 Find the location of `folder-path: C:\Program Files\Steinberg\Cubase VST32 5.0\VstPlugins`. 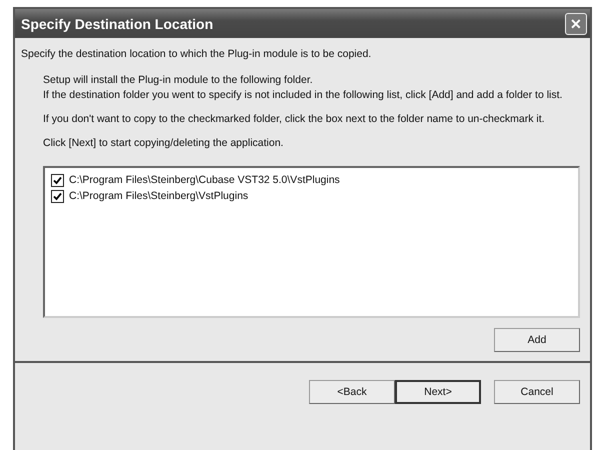

folder-path: C:\Program Files\Steinberg\Cubase VST32 5.0\VstPlugins is located at coordinates (204, 180).